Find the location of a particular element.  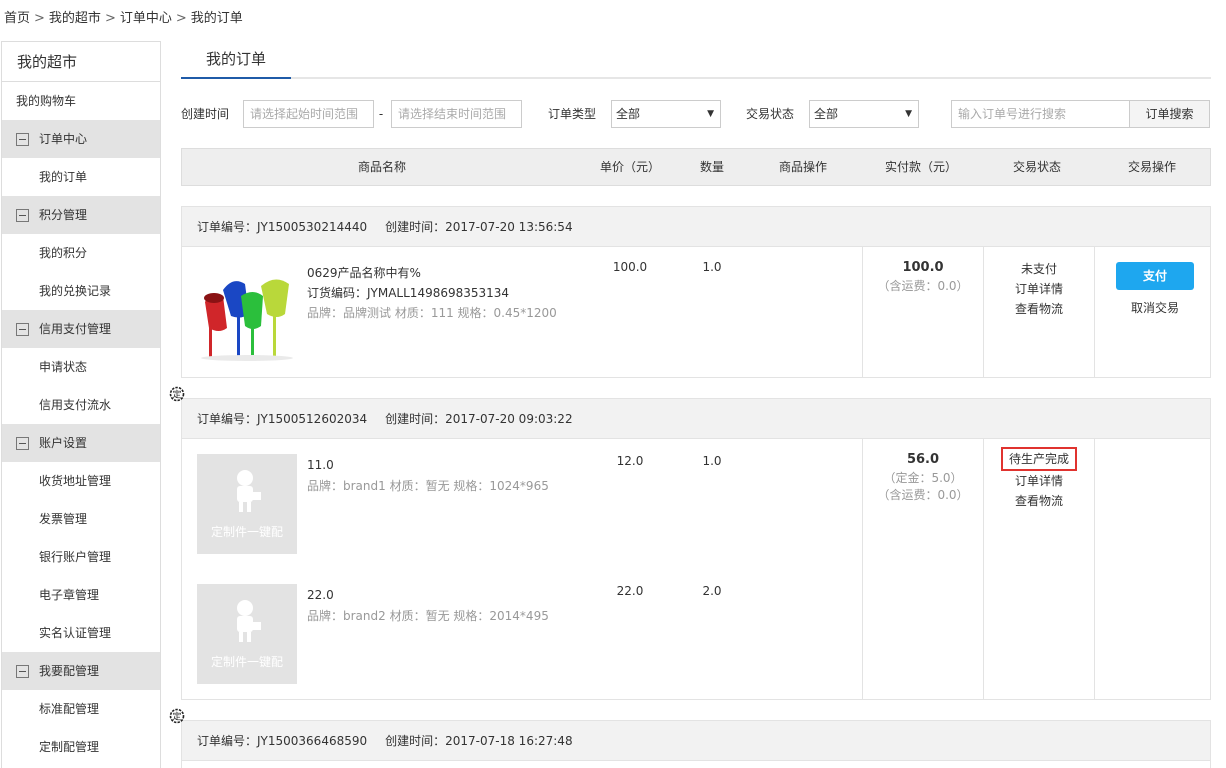

product-name: 22.0 is located at coordinates (320, 595).